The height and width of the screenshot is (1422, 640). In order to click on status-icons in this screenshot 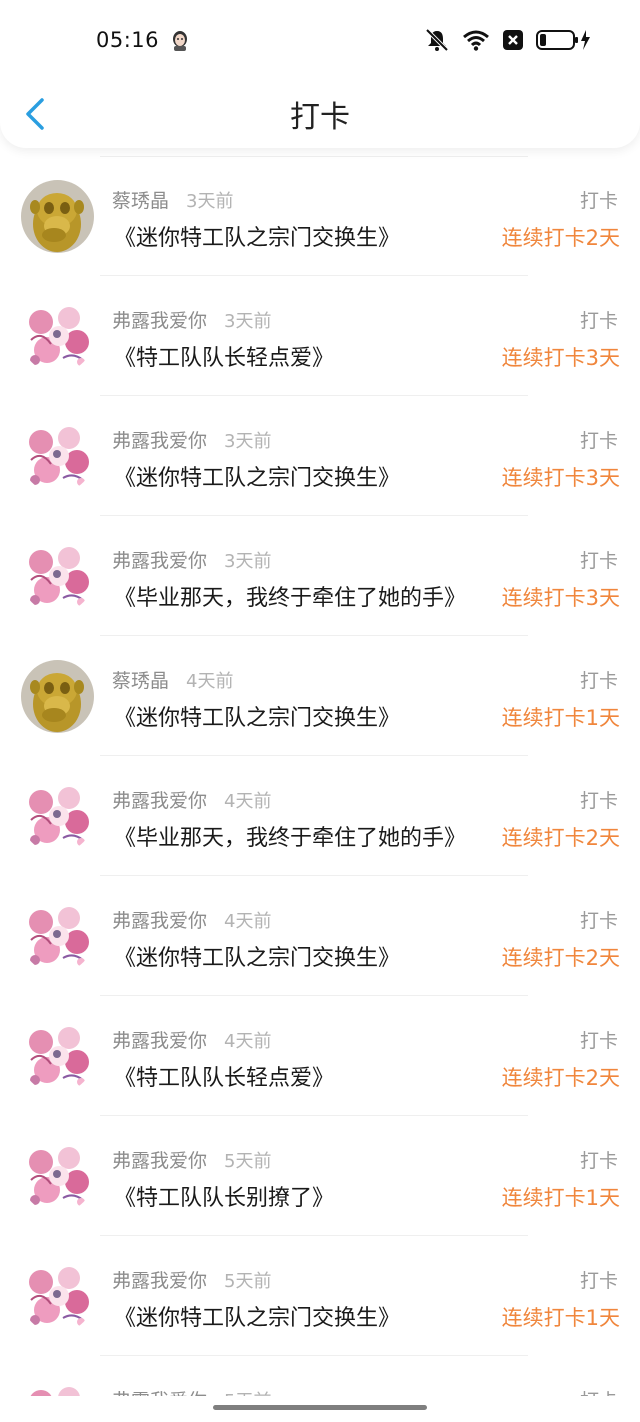, I will do `click(508, 40)`.